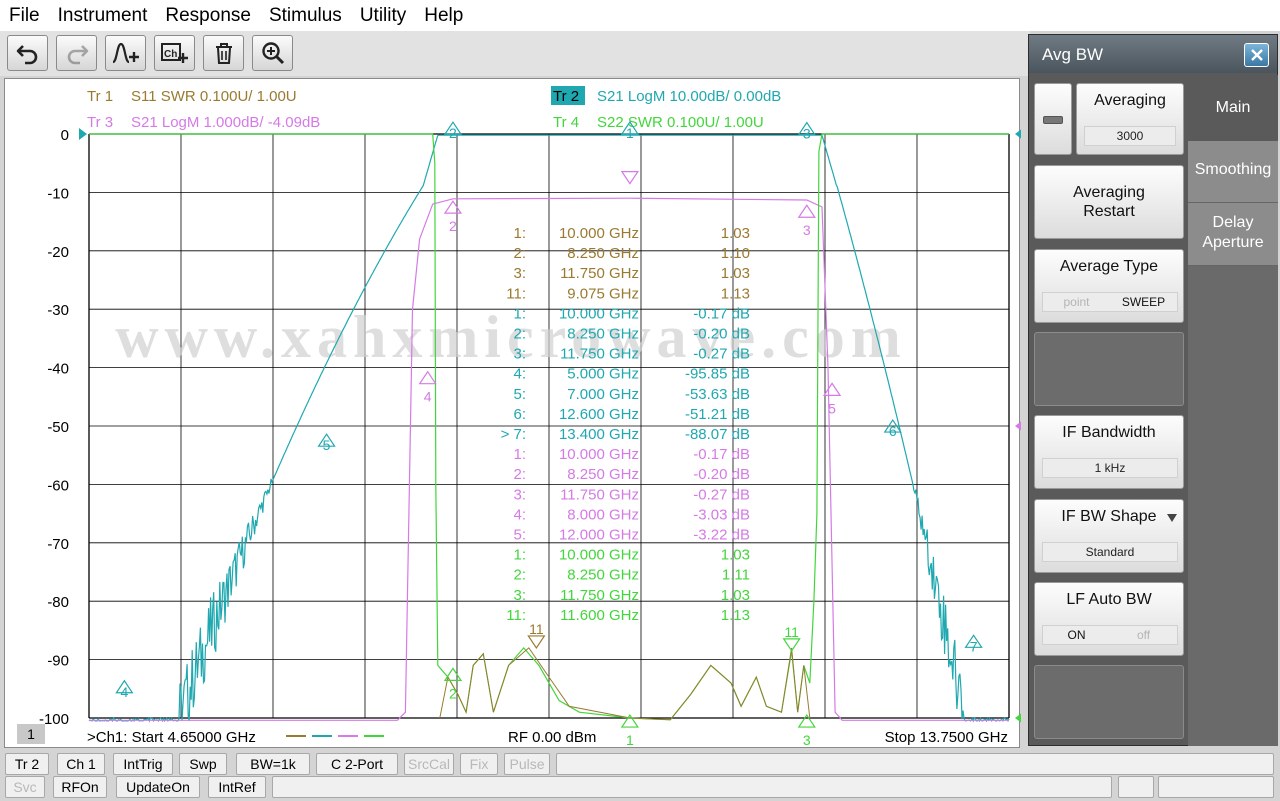  I want to click on averaging-restart-button: Averaging Restart, so click(1109, 202).